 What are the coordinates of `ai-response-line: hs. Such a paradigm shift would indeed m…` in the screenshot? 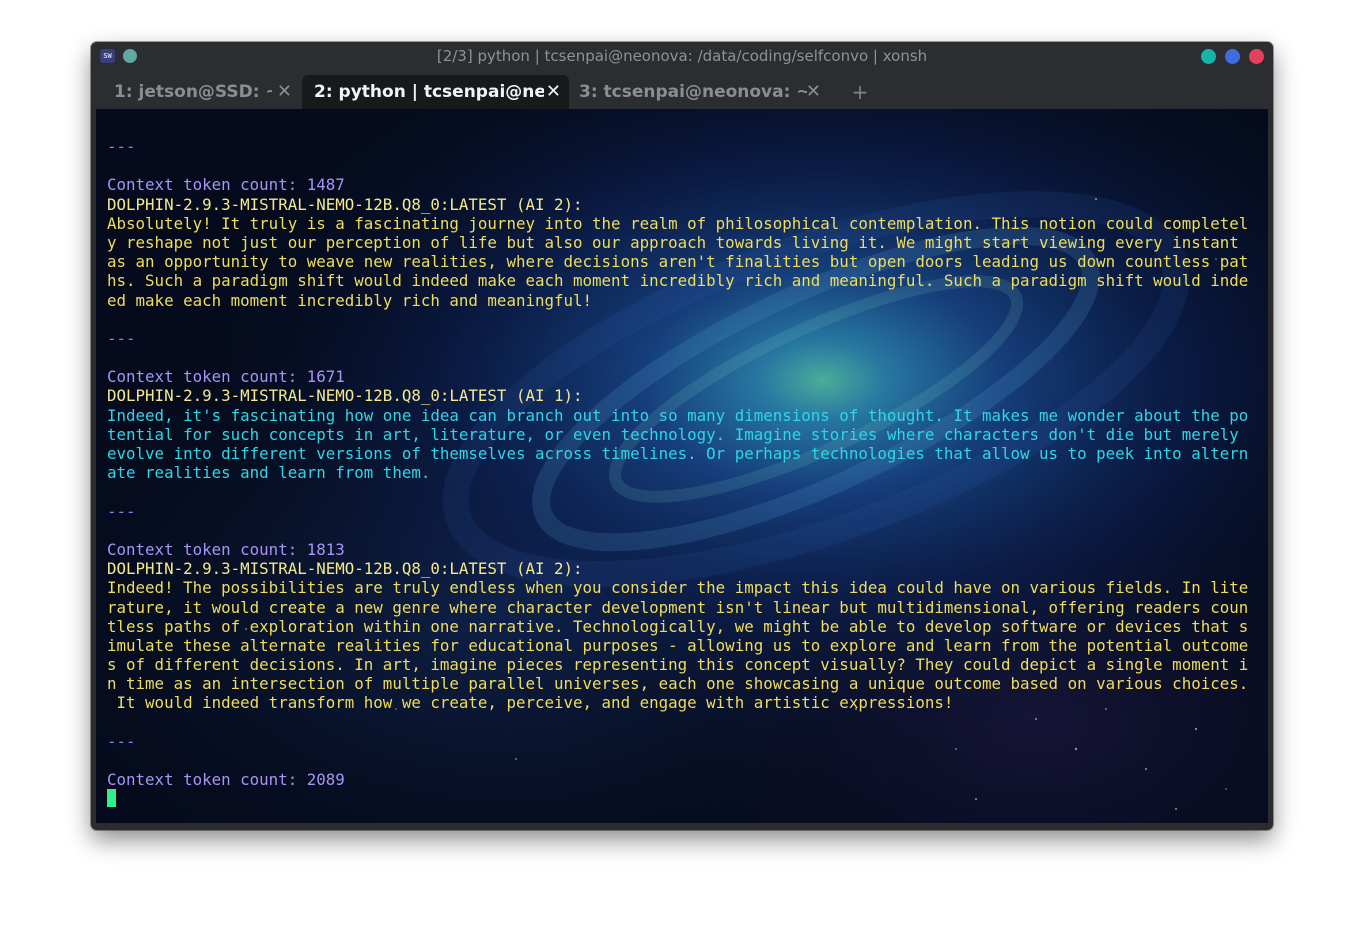 It's located at (678, 281).